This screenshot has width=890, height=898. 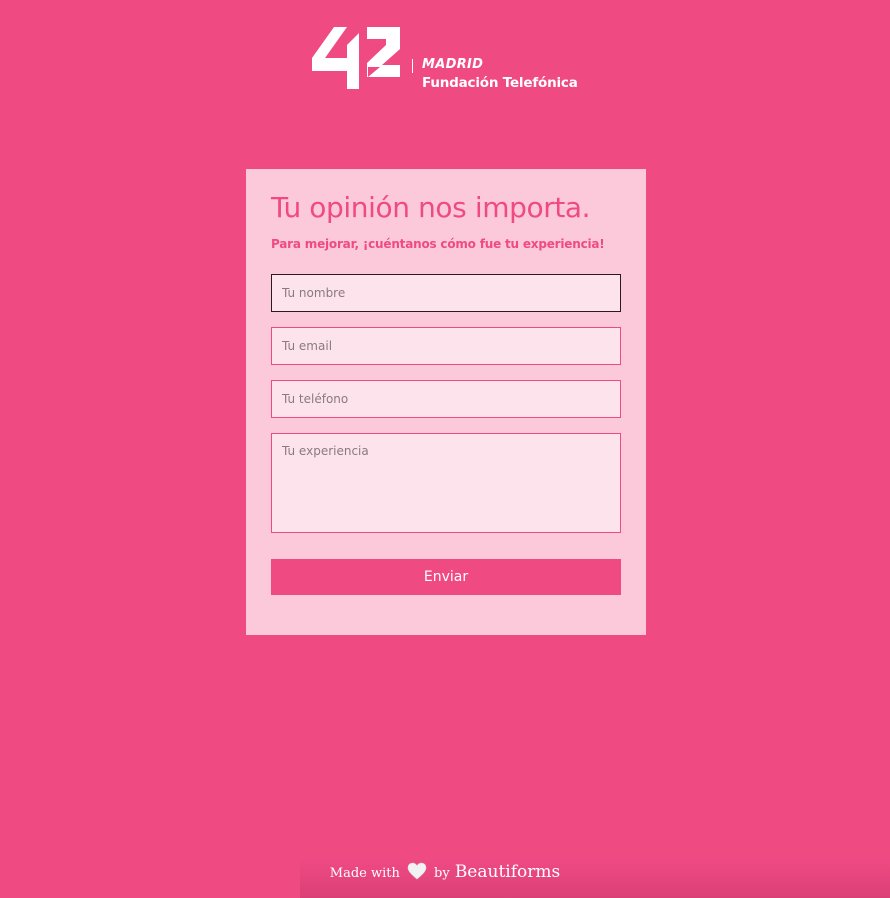 I want to click on logo-city: MADRID, so click(x=453, y=64).